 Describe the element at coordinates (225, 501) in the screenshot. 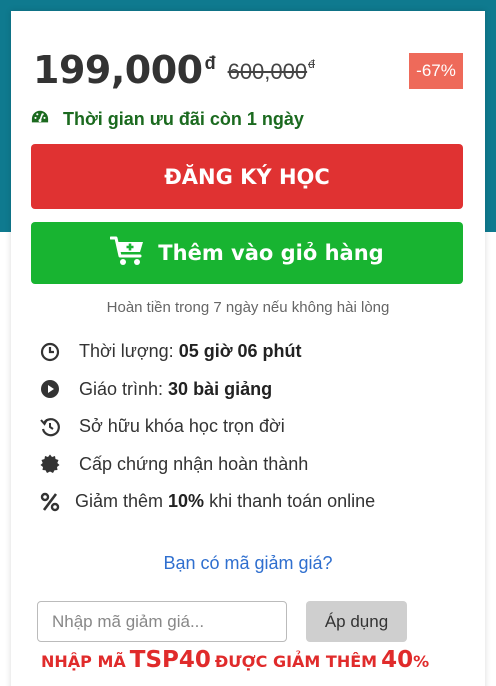

I see `feature-text: Giảm thêm 10% khi thanh toán online` at that location.